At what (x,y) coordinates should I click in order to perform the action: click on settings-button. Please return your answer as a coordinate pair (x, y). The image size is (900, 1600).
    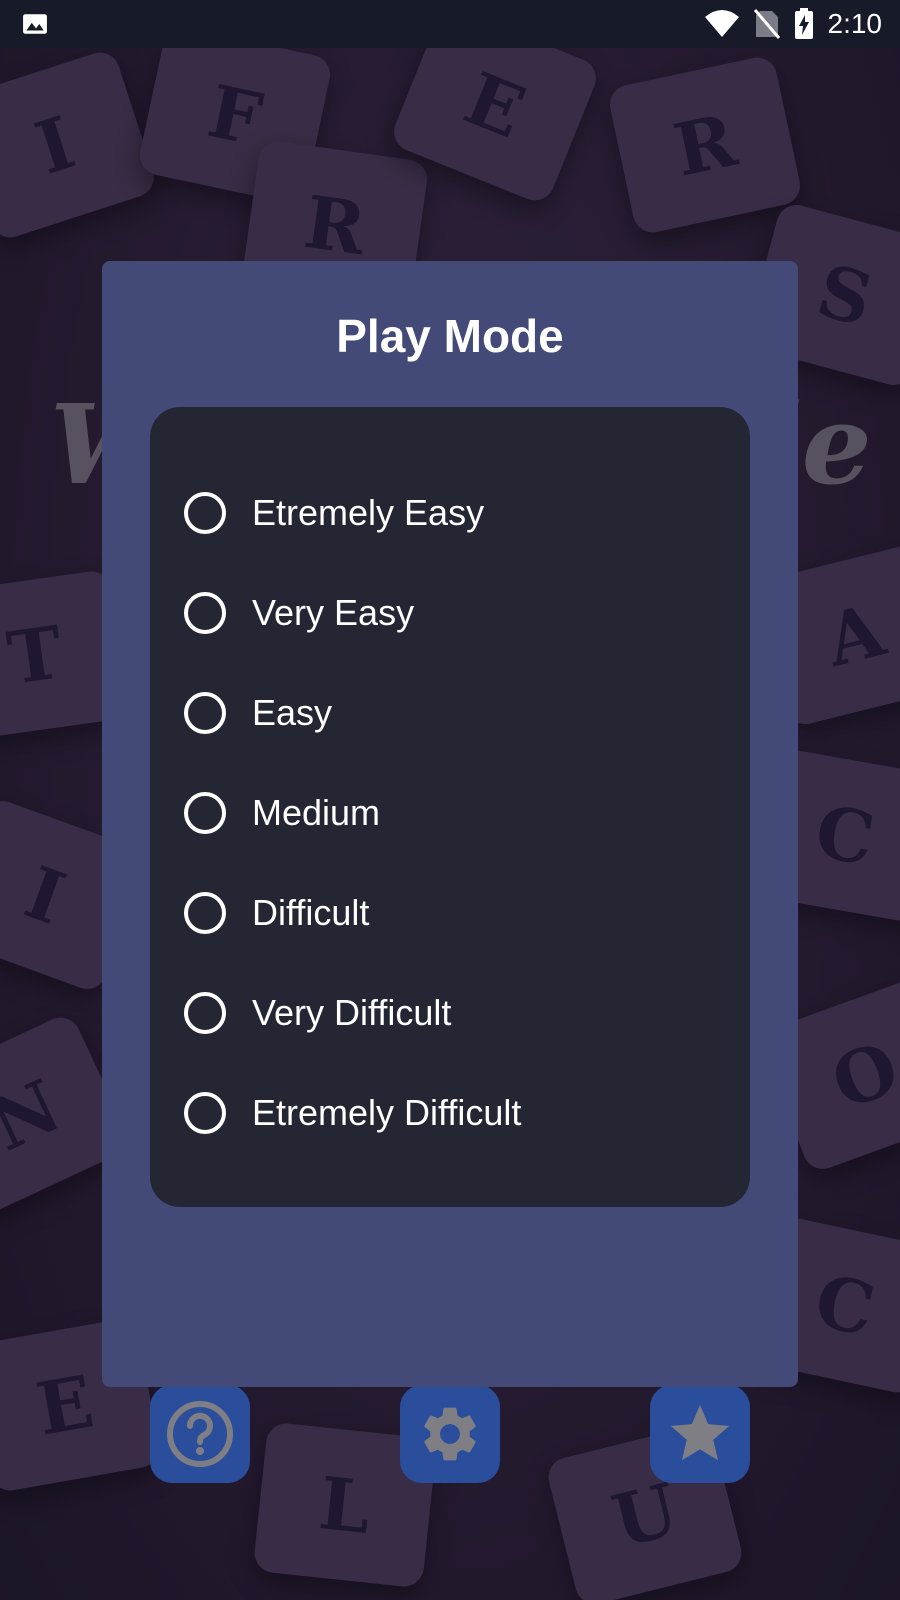
    Looking at the image, I should click on (450, 1434).